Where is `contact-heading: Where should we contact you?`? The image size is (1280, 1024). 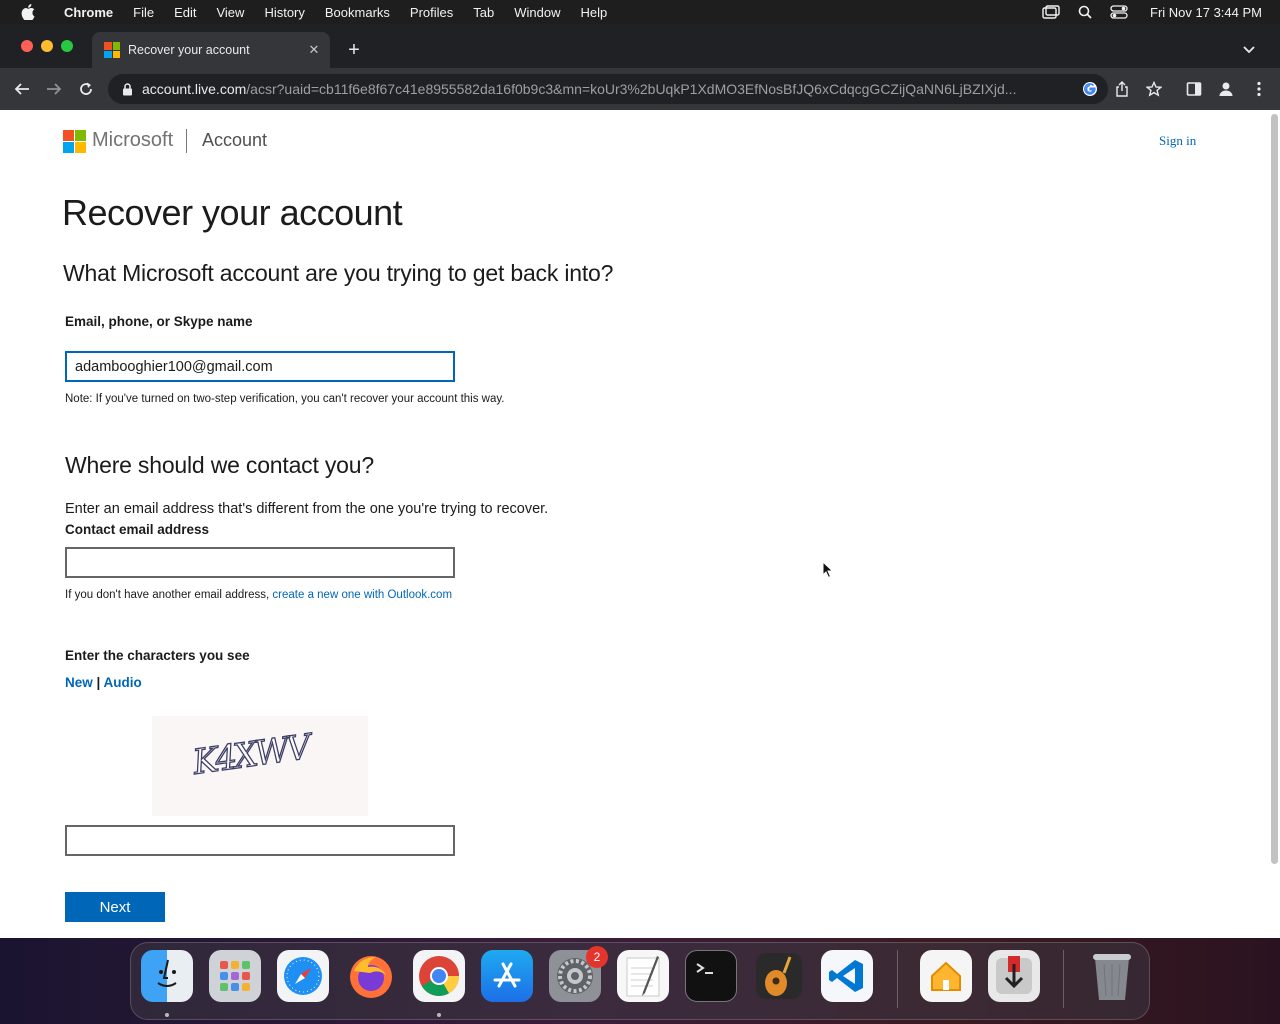
contact-heading: Where should we contact you? is located at coordinates (219, 465).